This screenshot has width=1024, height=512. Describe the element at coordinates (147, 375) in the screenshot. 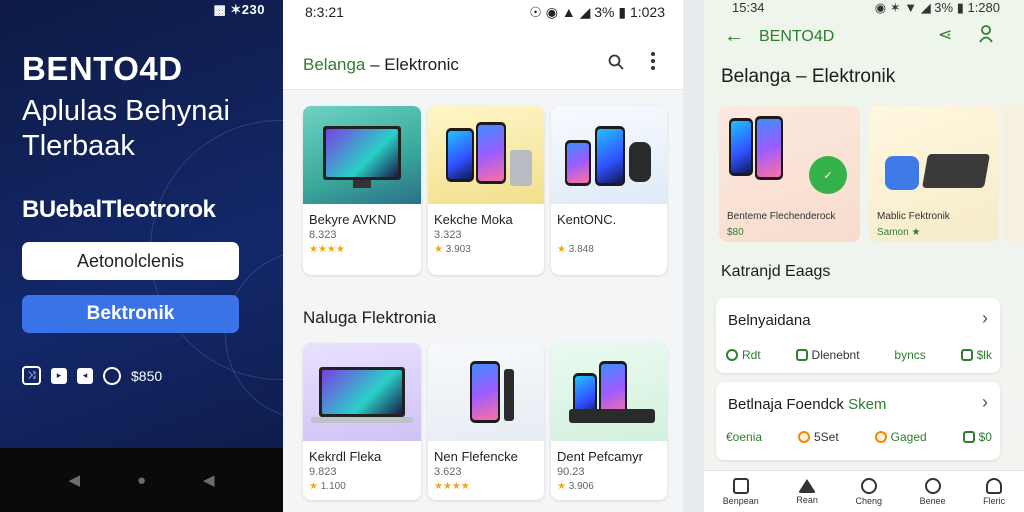

I see `promo-price: $850` at that location.